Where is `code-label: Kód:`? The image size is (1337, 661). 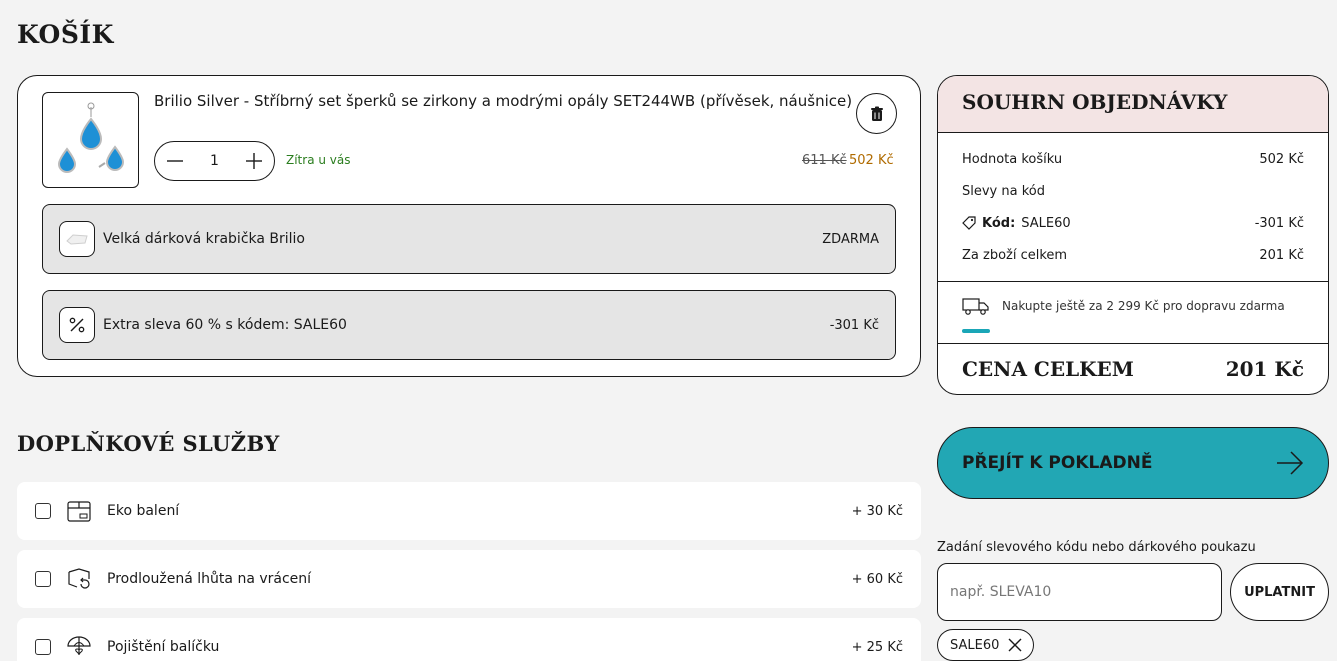 code-label: Kód: is located at coordinates (999, 223).